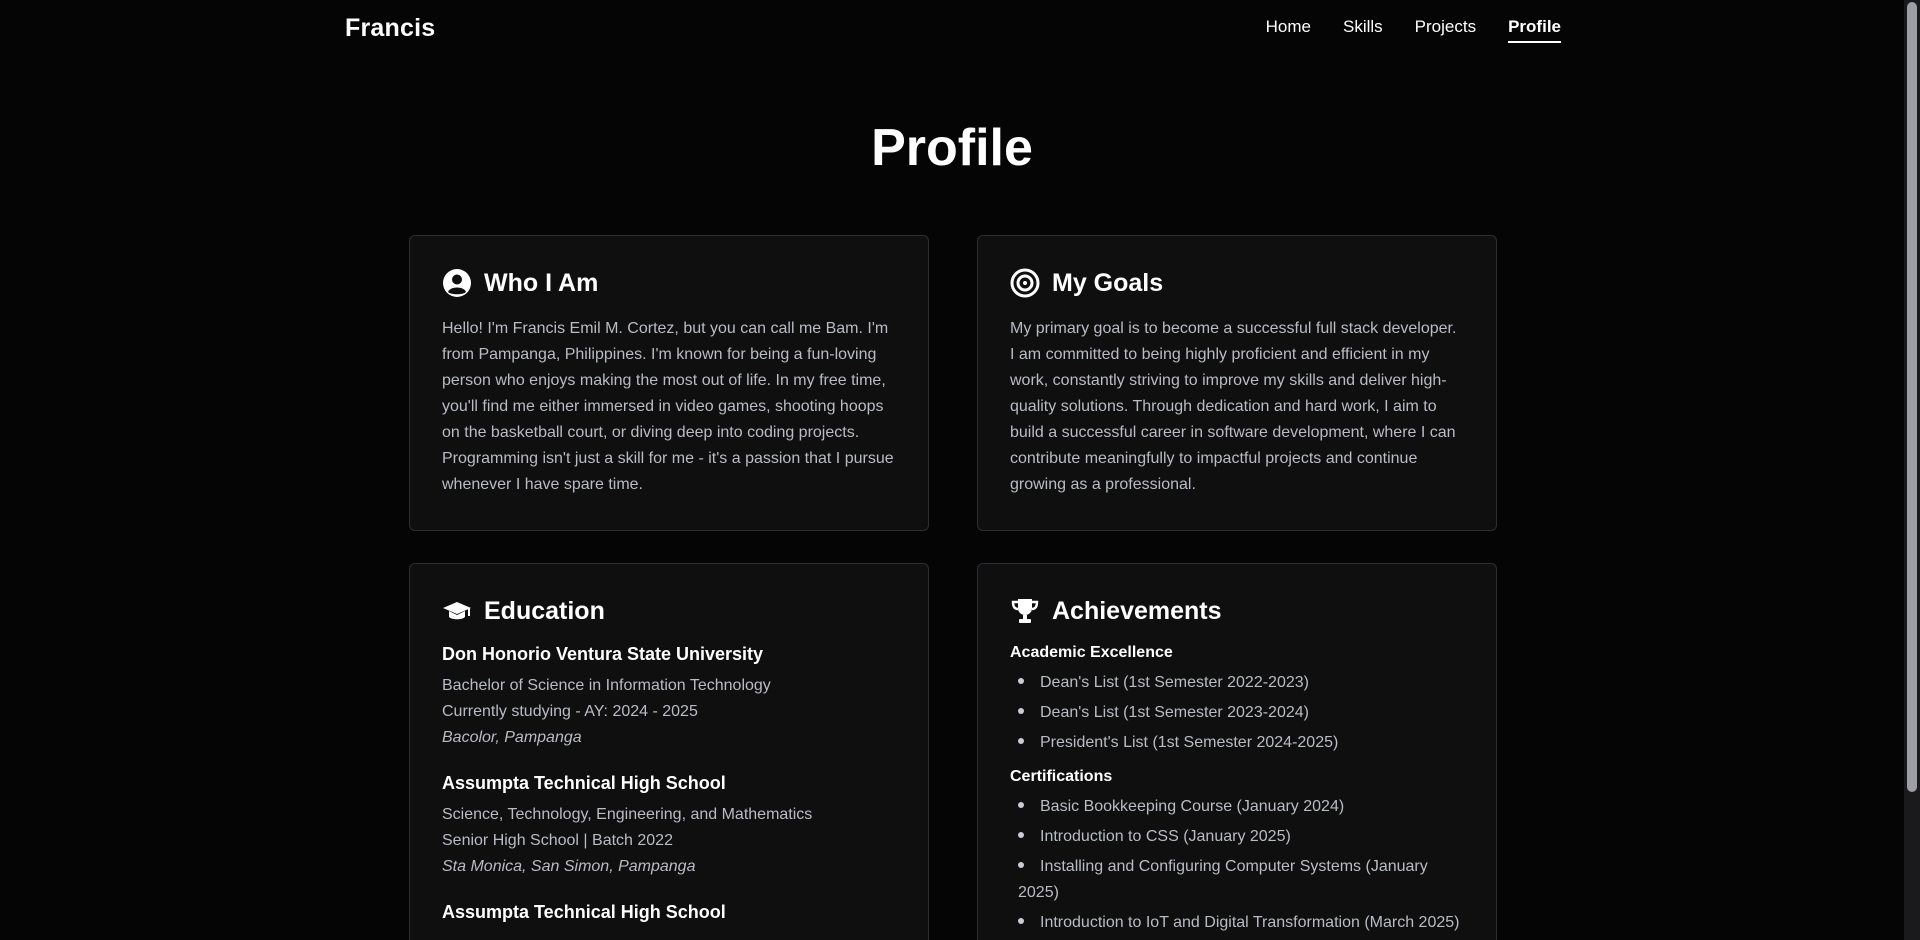 The width and height of the screenshot is (1920, 940). I want to click on list-item: Dean's List (1st Semester 2023-2024), so click(1237, 713).